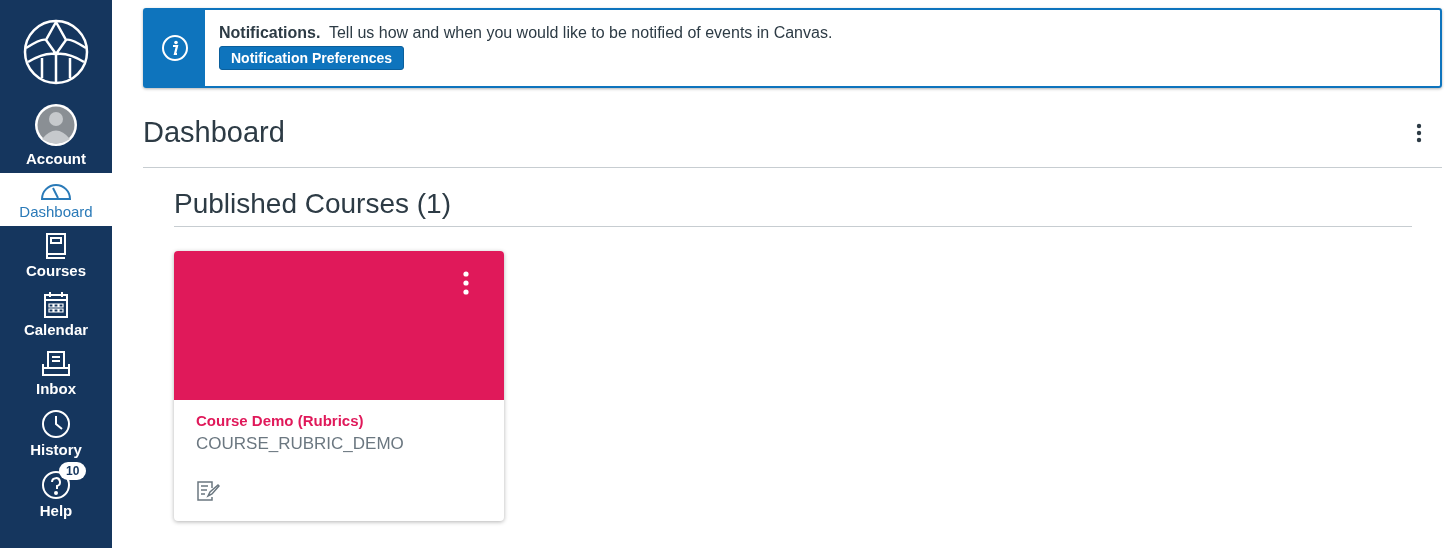 This screenshot has height=548, width=1447. I want to click on nav-item: History, so click(56, 433).